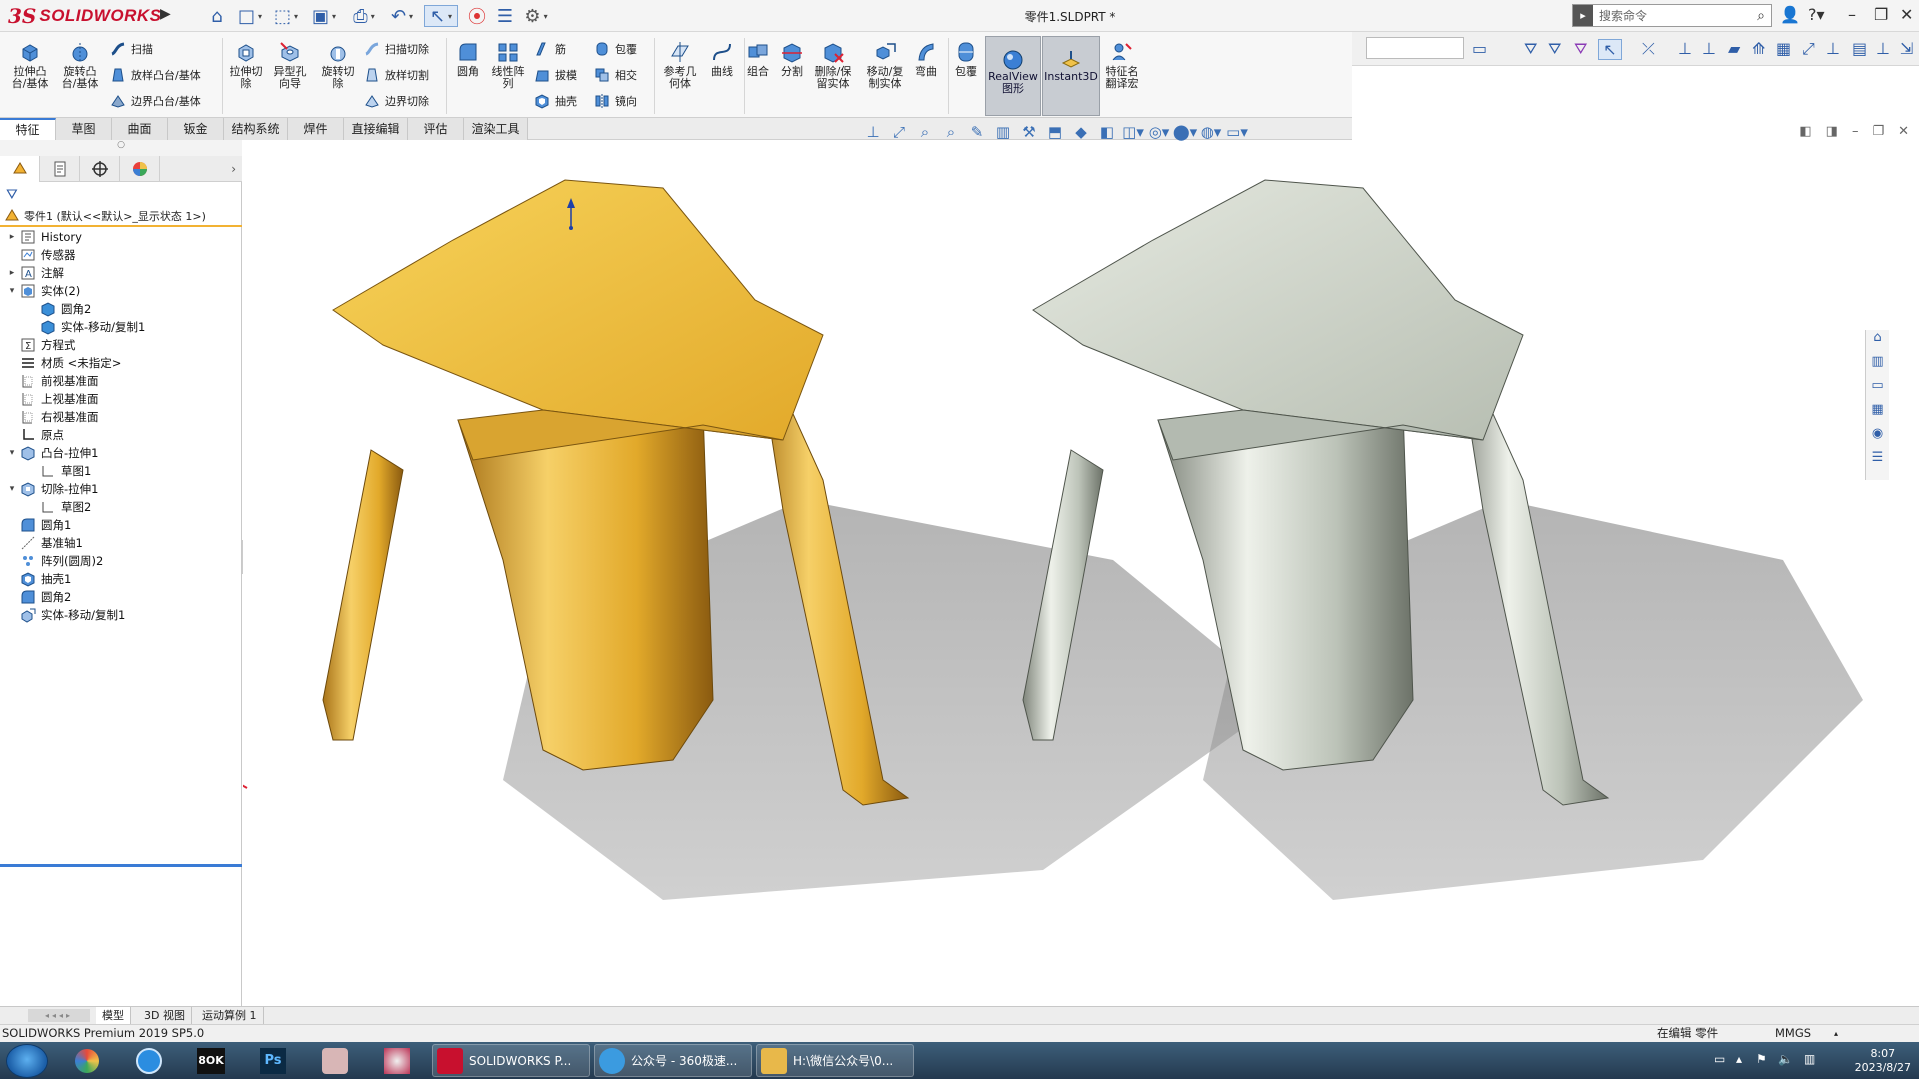  I want to click on tree-item-boss-extrude: ▾ 凸台-拉伸1, so click(52, 453).